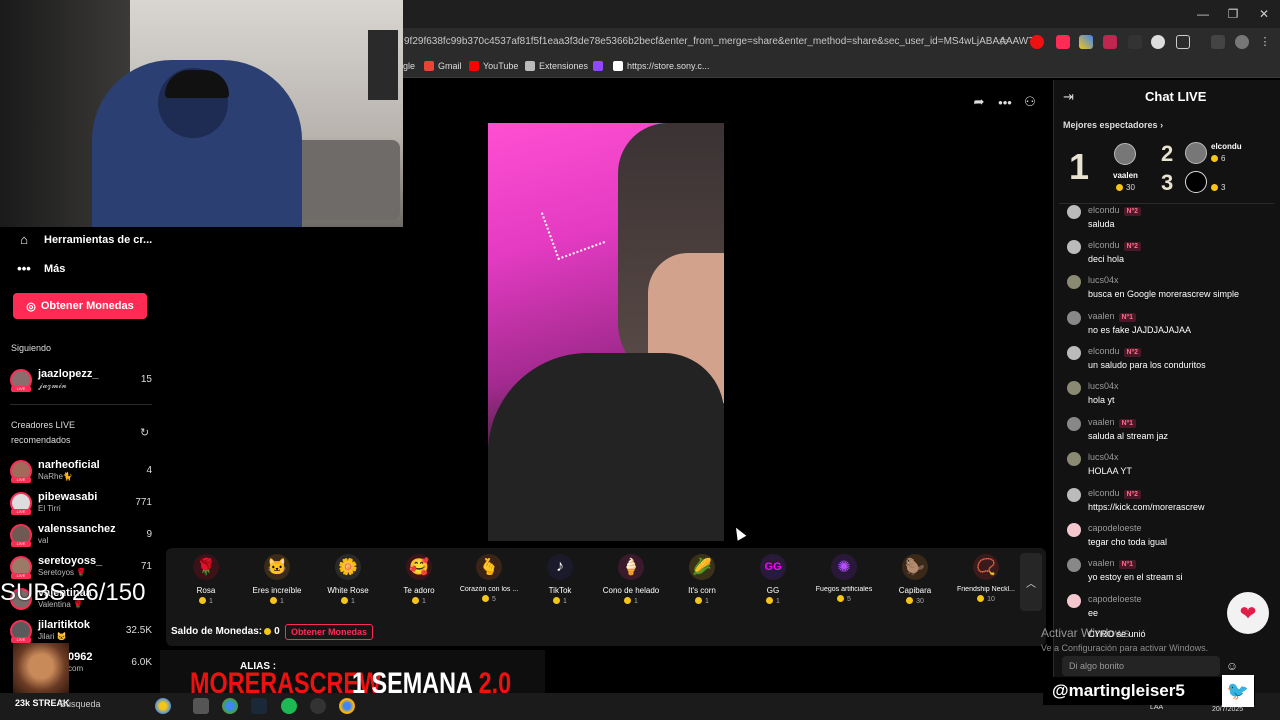  What do you see at coordinates (348, 579) in the screenshot?
I see `gift-white-rose: 🌼 White Rose 1` at bounding box center [348, 579].